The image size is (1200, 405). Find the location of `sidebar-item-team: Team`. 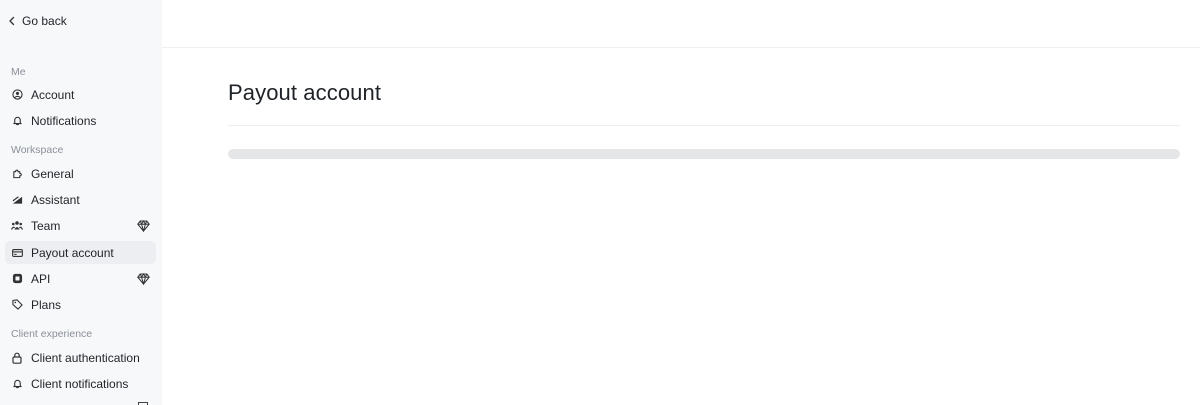

sidebar-item-team: Team is located at coordinates (80, 225).